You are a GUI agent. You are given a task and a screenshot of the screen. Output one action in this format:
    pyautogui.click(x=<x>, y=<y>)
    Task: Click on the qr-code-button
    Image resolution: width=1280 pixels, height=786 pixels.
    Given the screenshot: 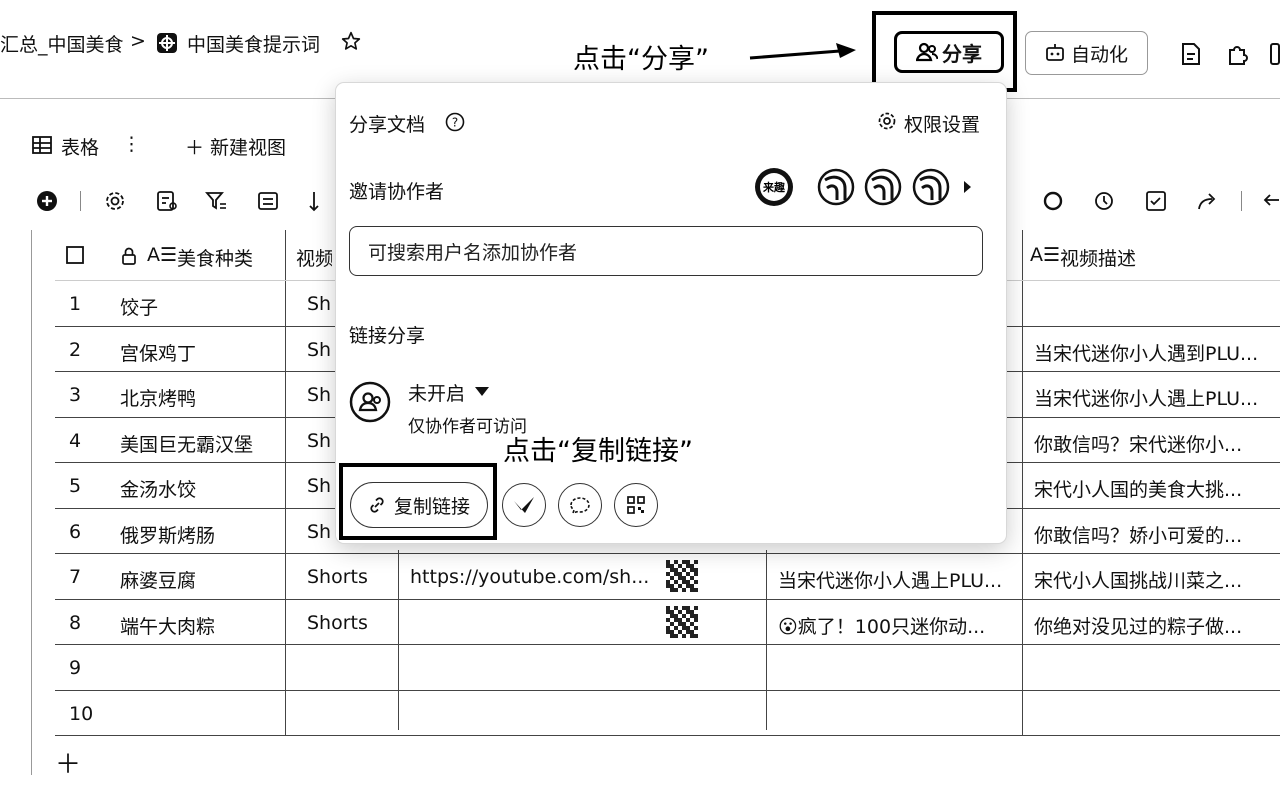 What is the action you would take?
    pyautogui.click(x=636, y=505)
    